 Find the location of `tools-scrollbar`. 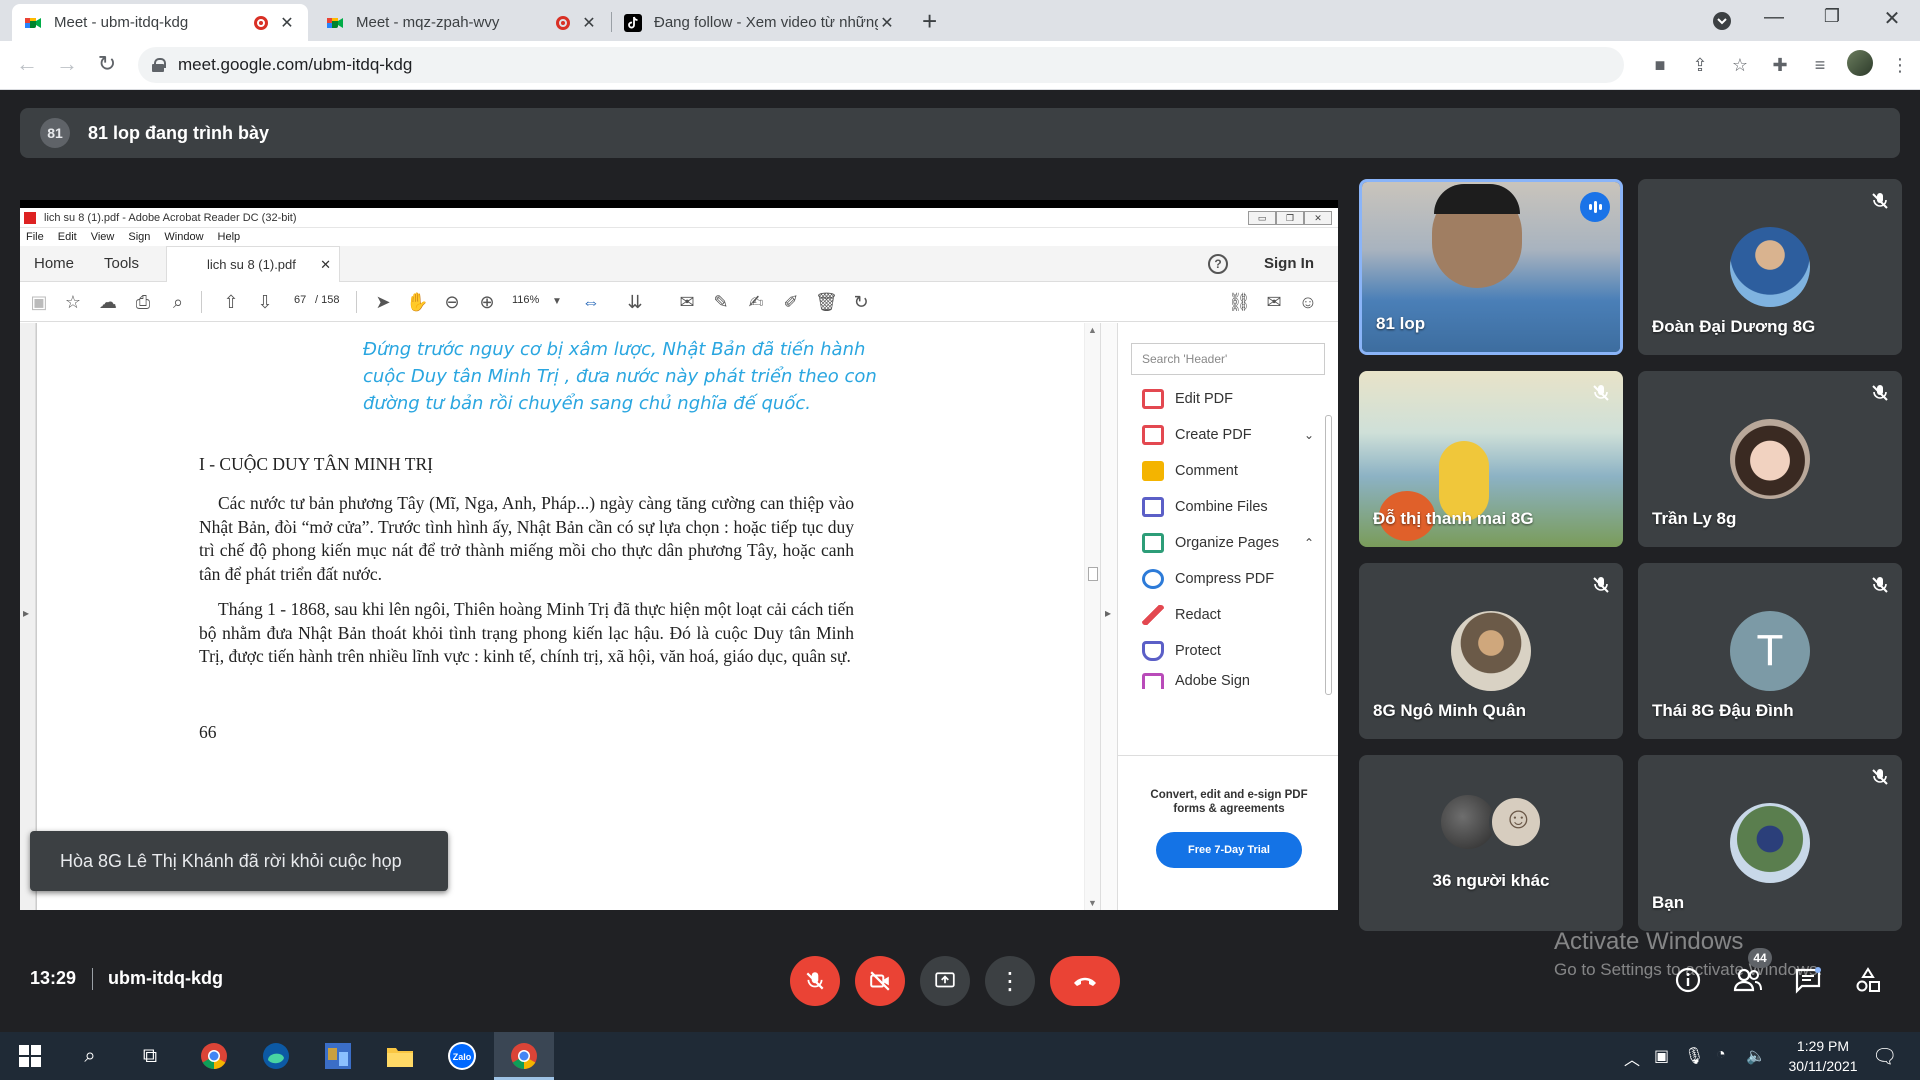

tools-scrollbar is located at coordinates (1328, 565).